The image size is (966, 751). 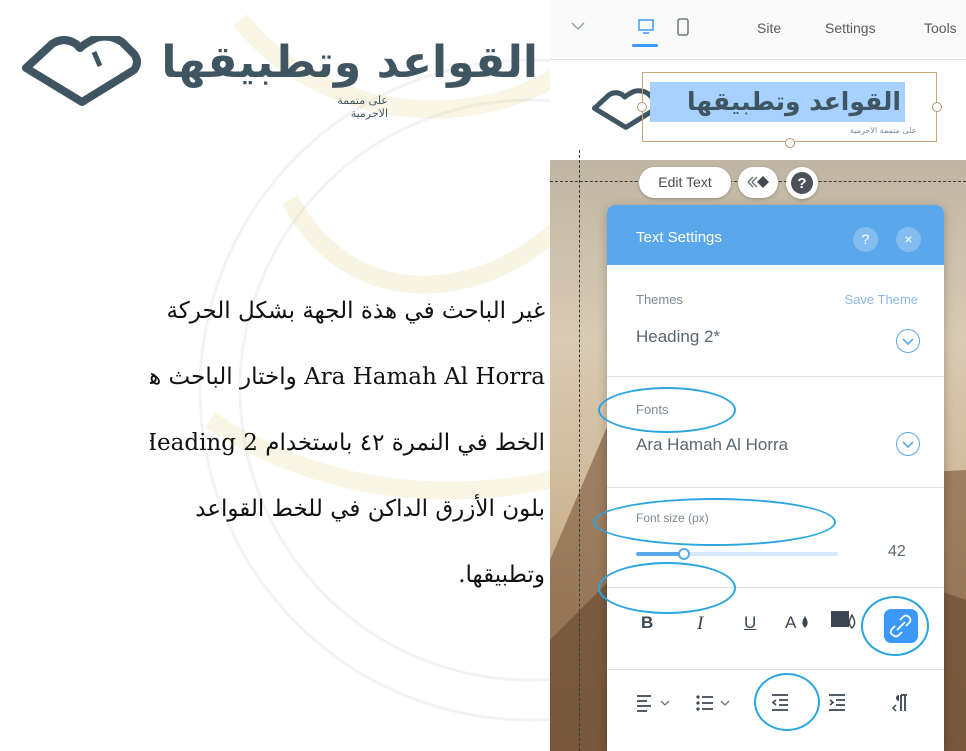 What do you see at coordinates (805, 622) in the screenshot?
I see `text-color-icon` at bounding box center [805, 622].